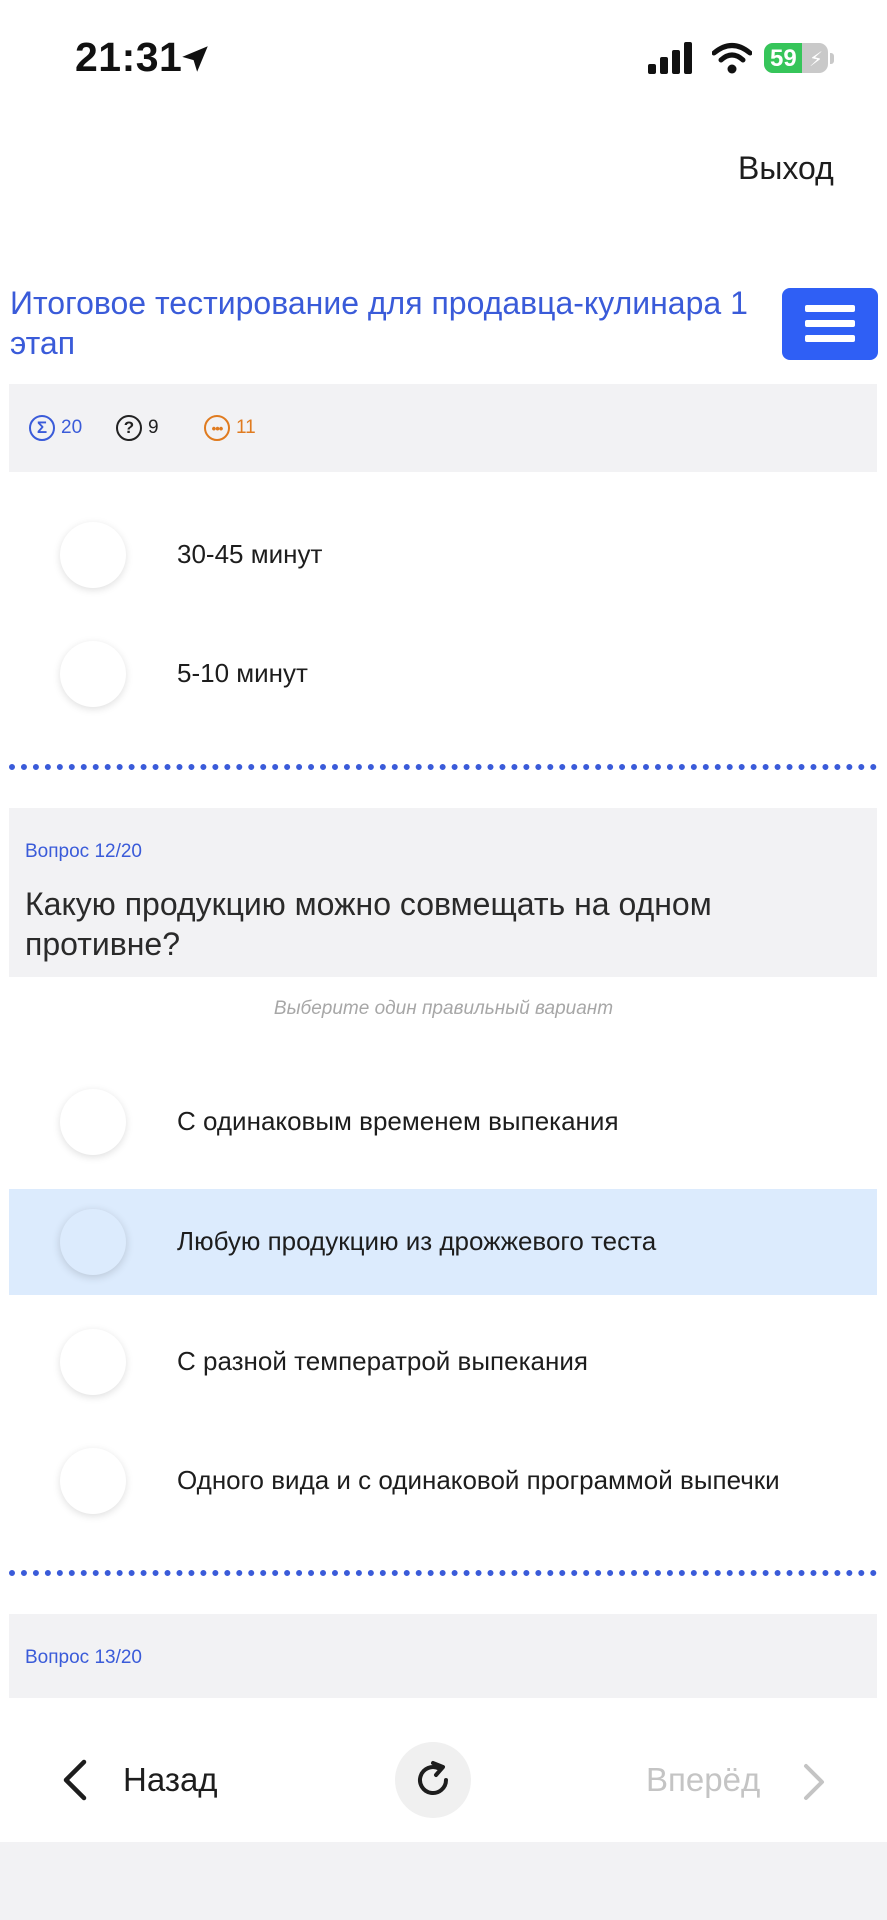 This screenshot has height=1920, width=887. What do you see at coordinates (813, 1782) in the screenshot?
I see `chevron-right-icon` at bounding box center [813, 1782].